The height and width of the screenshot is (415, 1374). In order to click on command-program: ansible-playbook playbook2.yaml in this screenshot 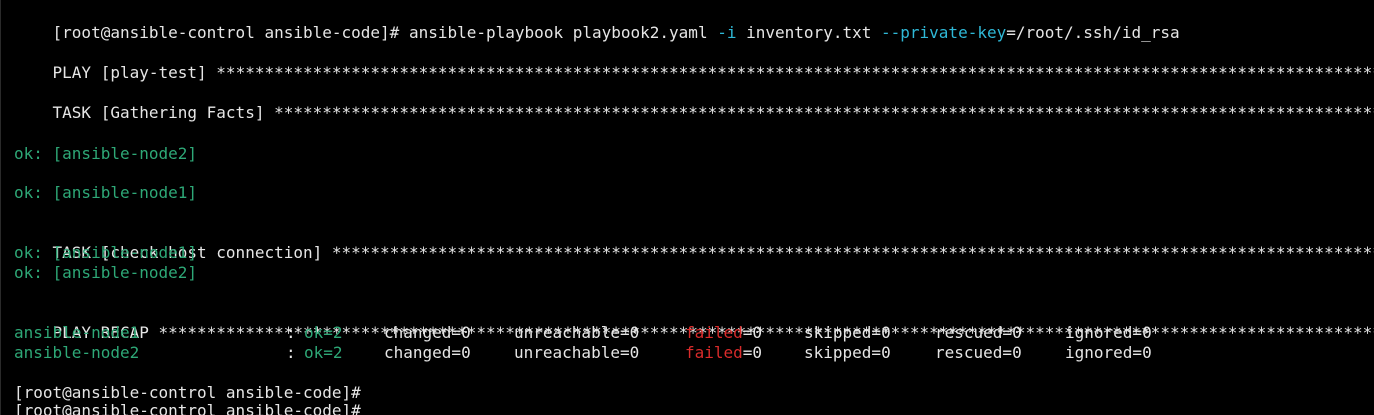, I will do `click(558, 32)`.